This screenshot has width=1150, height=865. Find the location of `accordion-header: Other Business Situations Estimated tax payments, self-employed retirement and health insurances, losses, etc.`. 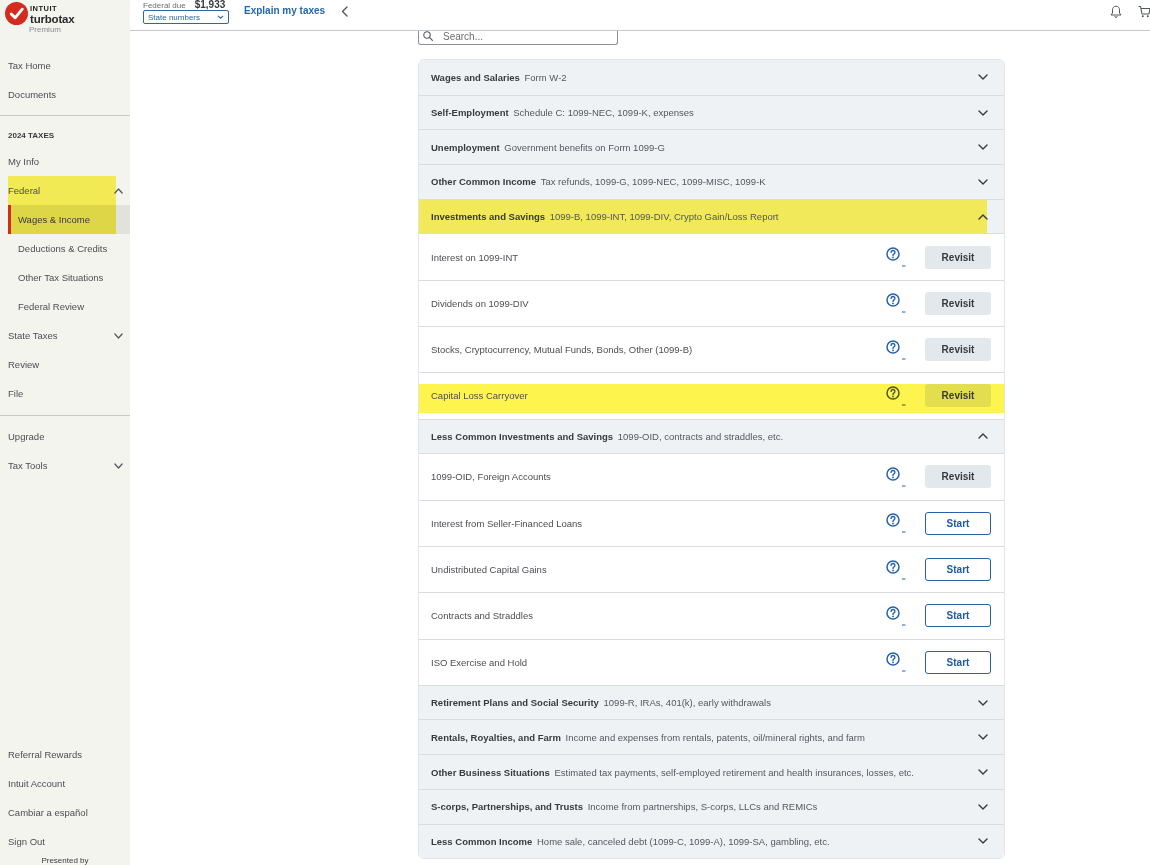

accordion-header: Other Business Situations Estimated tax payments, self-employed retirement and health insurances, losses, etc. is located at coordinates (711, 771).